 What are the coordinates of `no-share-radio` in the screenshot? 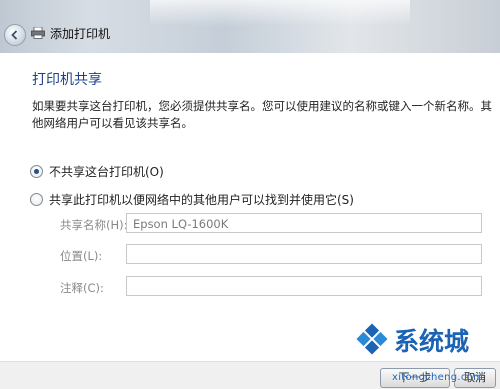 It's located at (36, 171).